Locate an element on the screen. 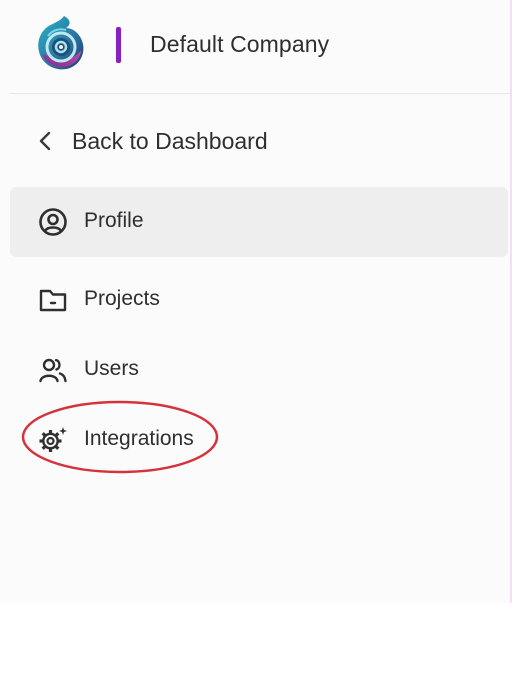 The width and height of the screenshot is (521, 694). sidebar-item-label: Profile is located at coordinates (114, 220).